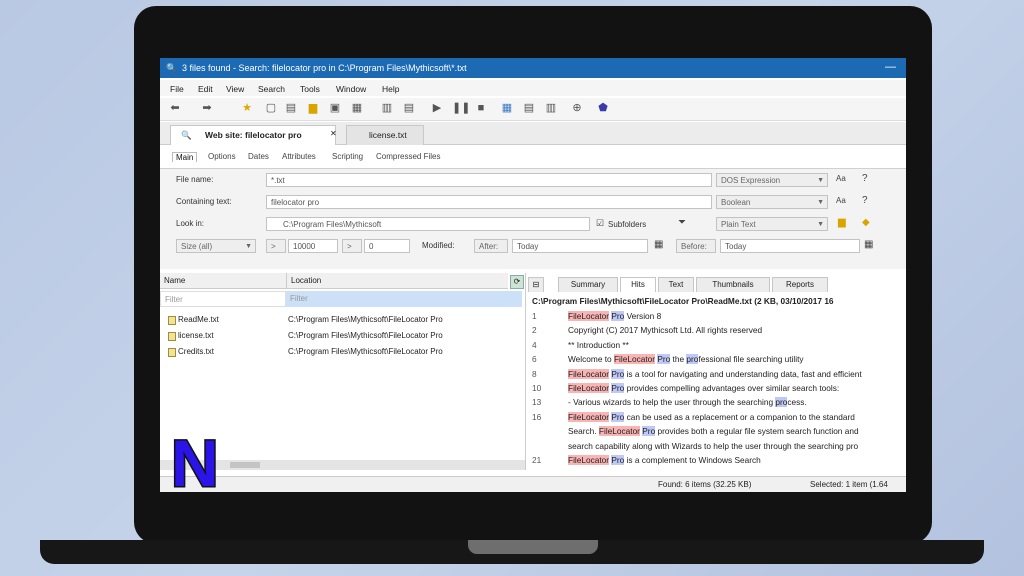  What do you see at coordinates (772, 202) in the screenshot?
I see `containing-text-mode-select: Boolean ▼` at bounding box center [772, 202].